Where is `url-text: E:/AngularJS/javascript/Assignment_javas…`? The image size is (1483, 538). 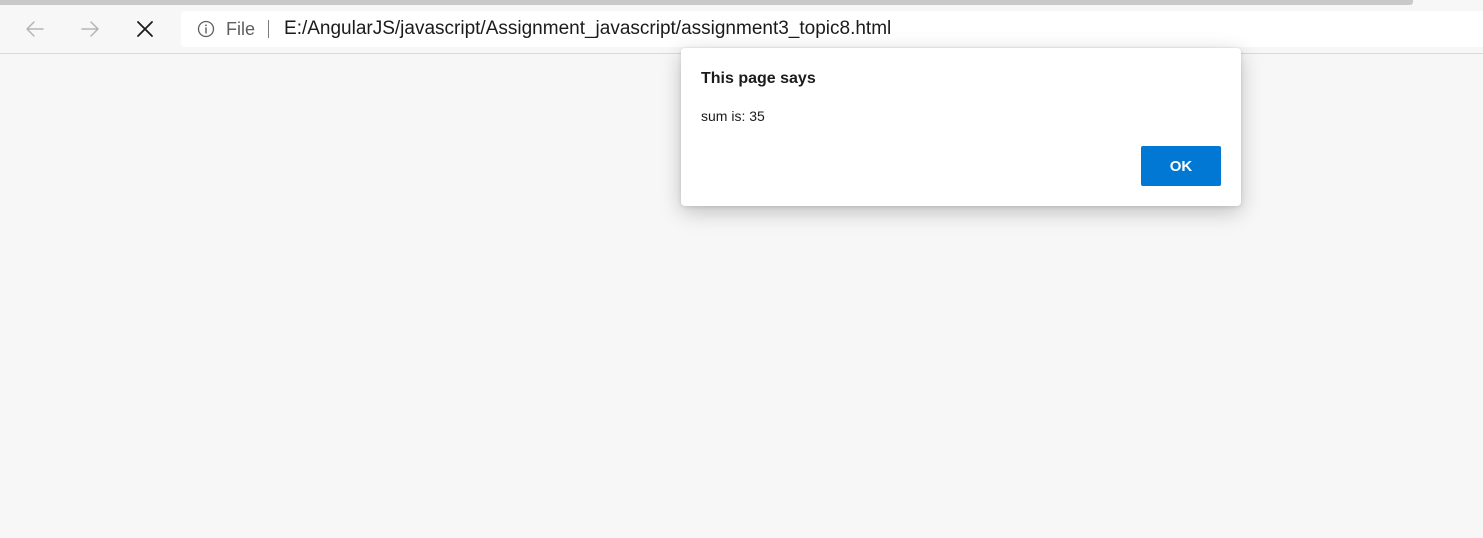
url-text: E:/AngularJS/javascript/Assignment_javas… is located at coordinates (587, 29).